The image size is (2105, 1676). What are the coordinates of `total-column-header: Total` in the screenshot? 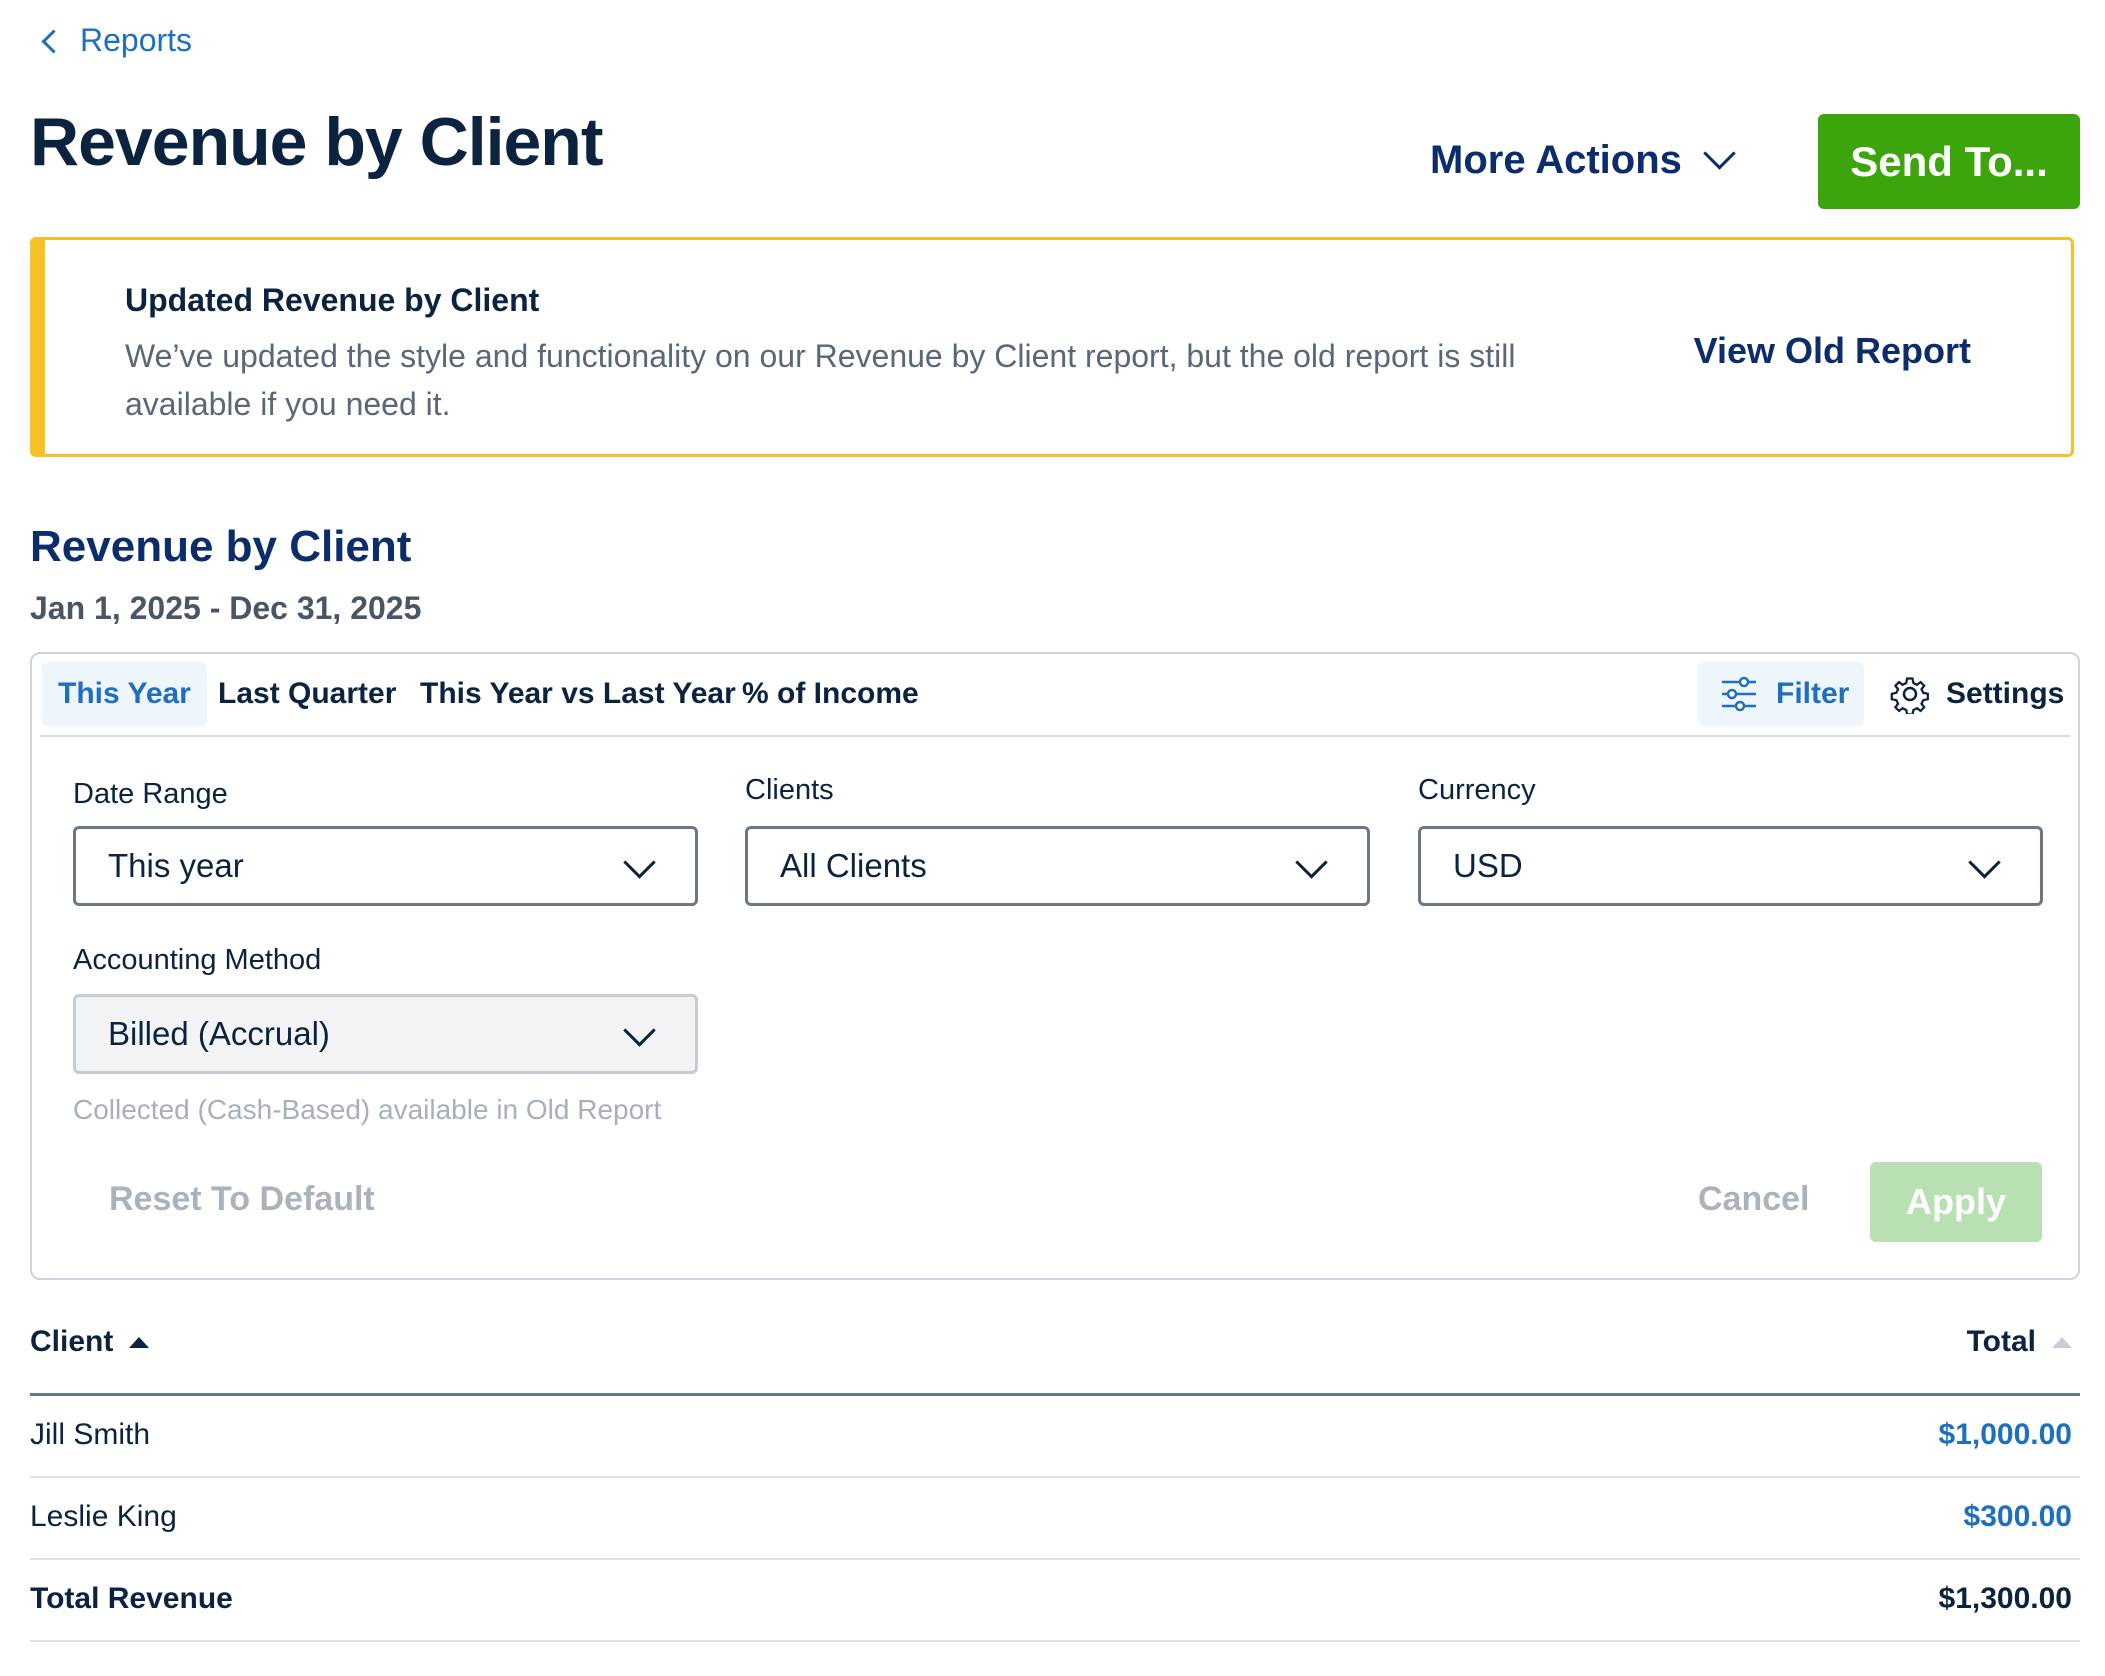 It's located at (2019, 1342).